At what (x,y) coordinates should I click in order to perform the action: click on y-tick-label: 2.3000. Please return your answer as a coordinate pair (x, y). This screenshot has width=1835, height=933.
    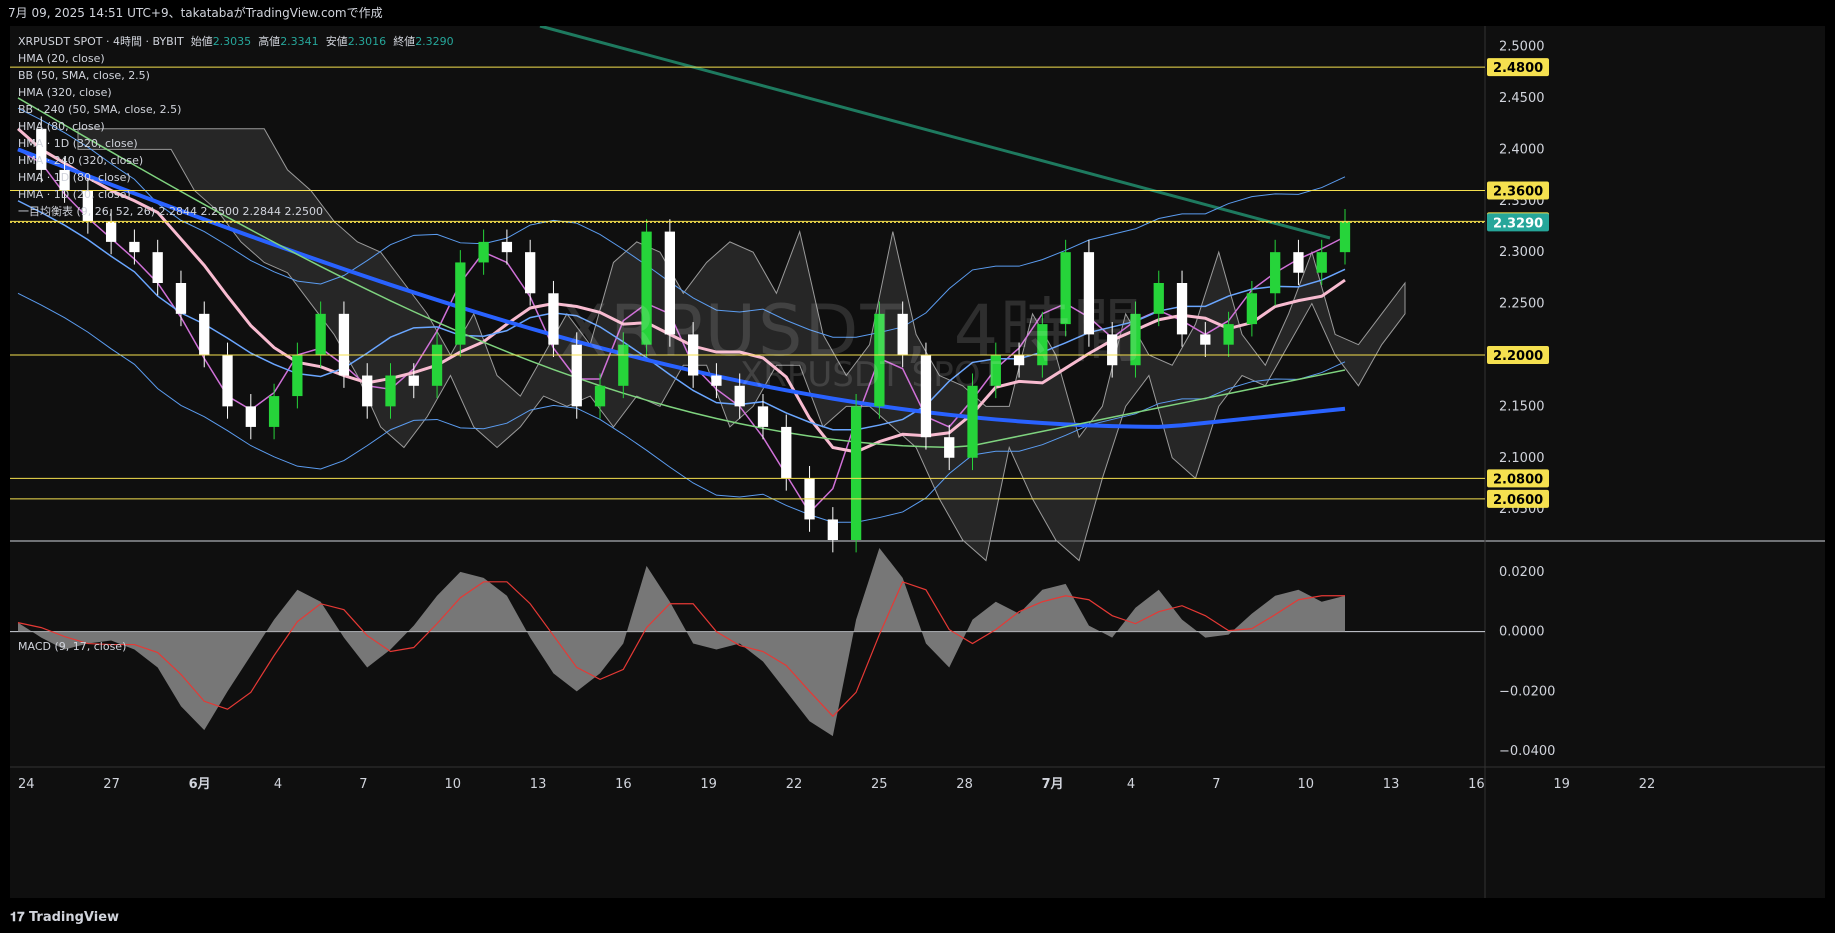
    Looking at the image, I should click on (1522, 252).